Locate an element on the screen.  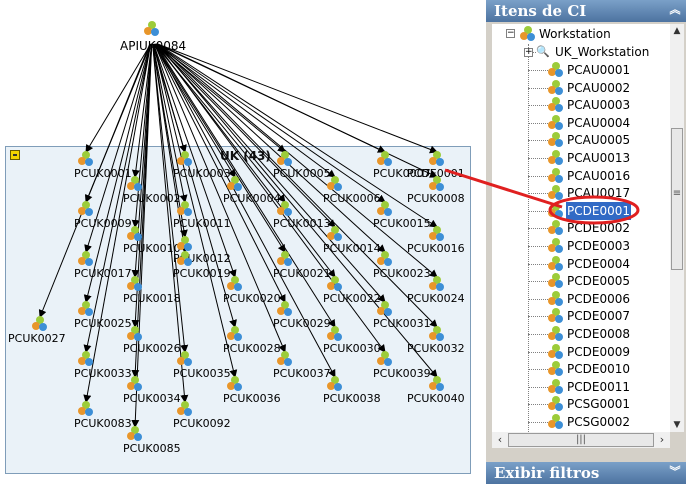
ci-node: PCUK0031 is located at coordinates (402, 315).